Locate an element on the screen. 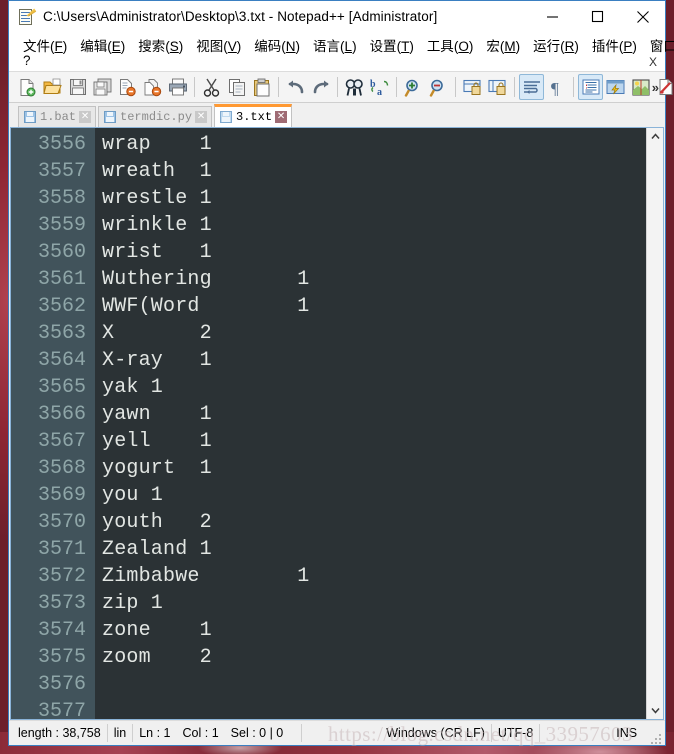 The height and width of the screenshot is (754, 674). code-line: Zimbabwe 1 is located at coordinates (374, 576).